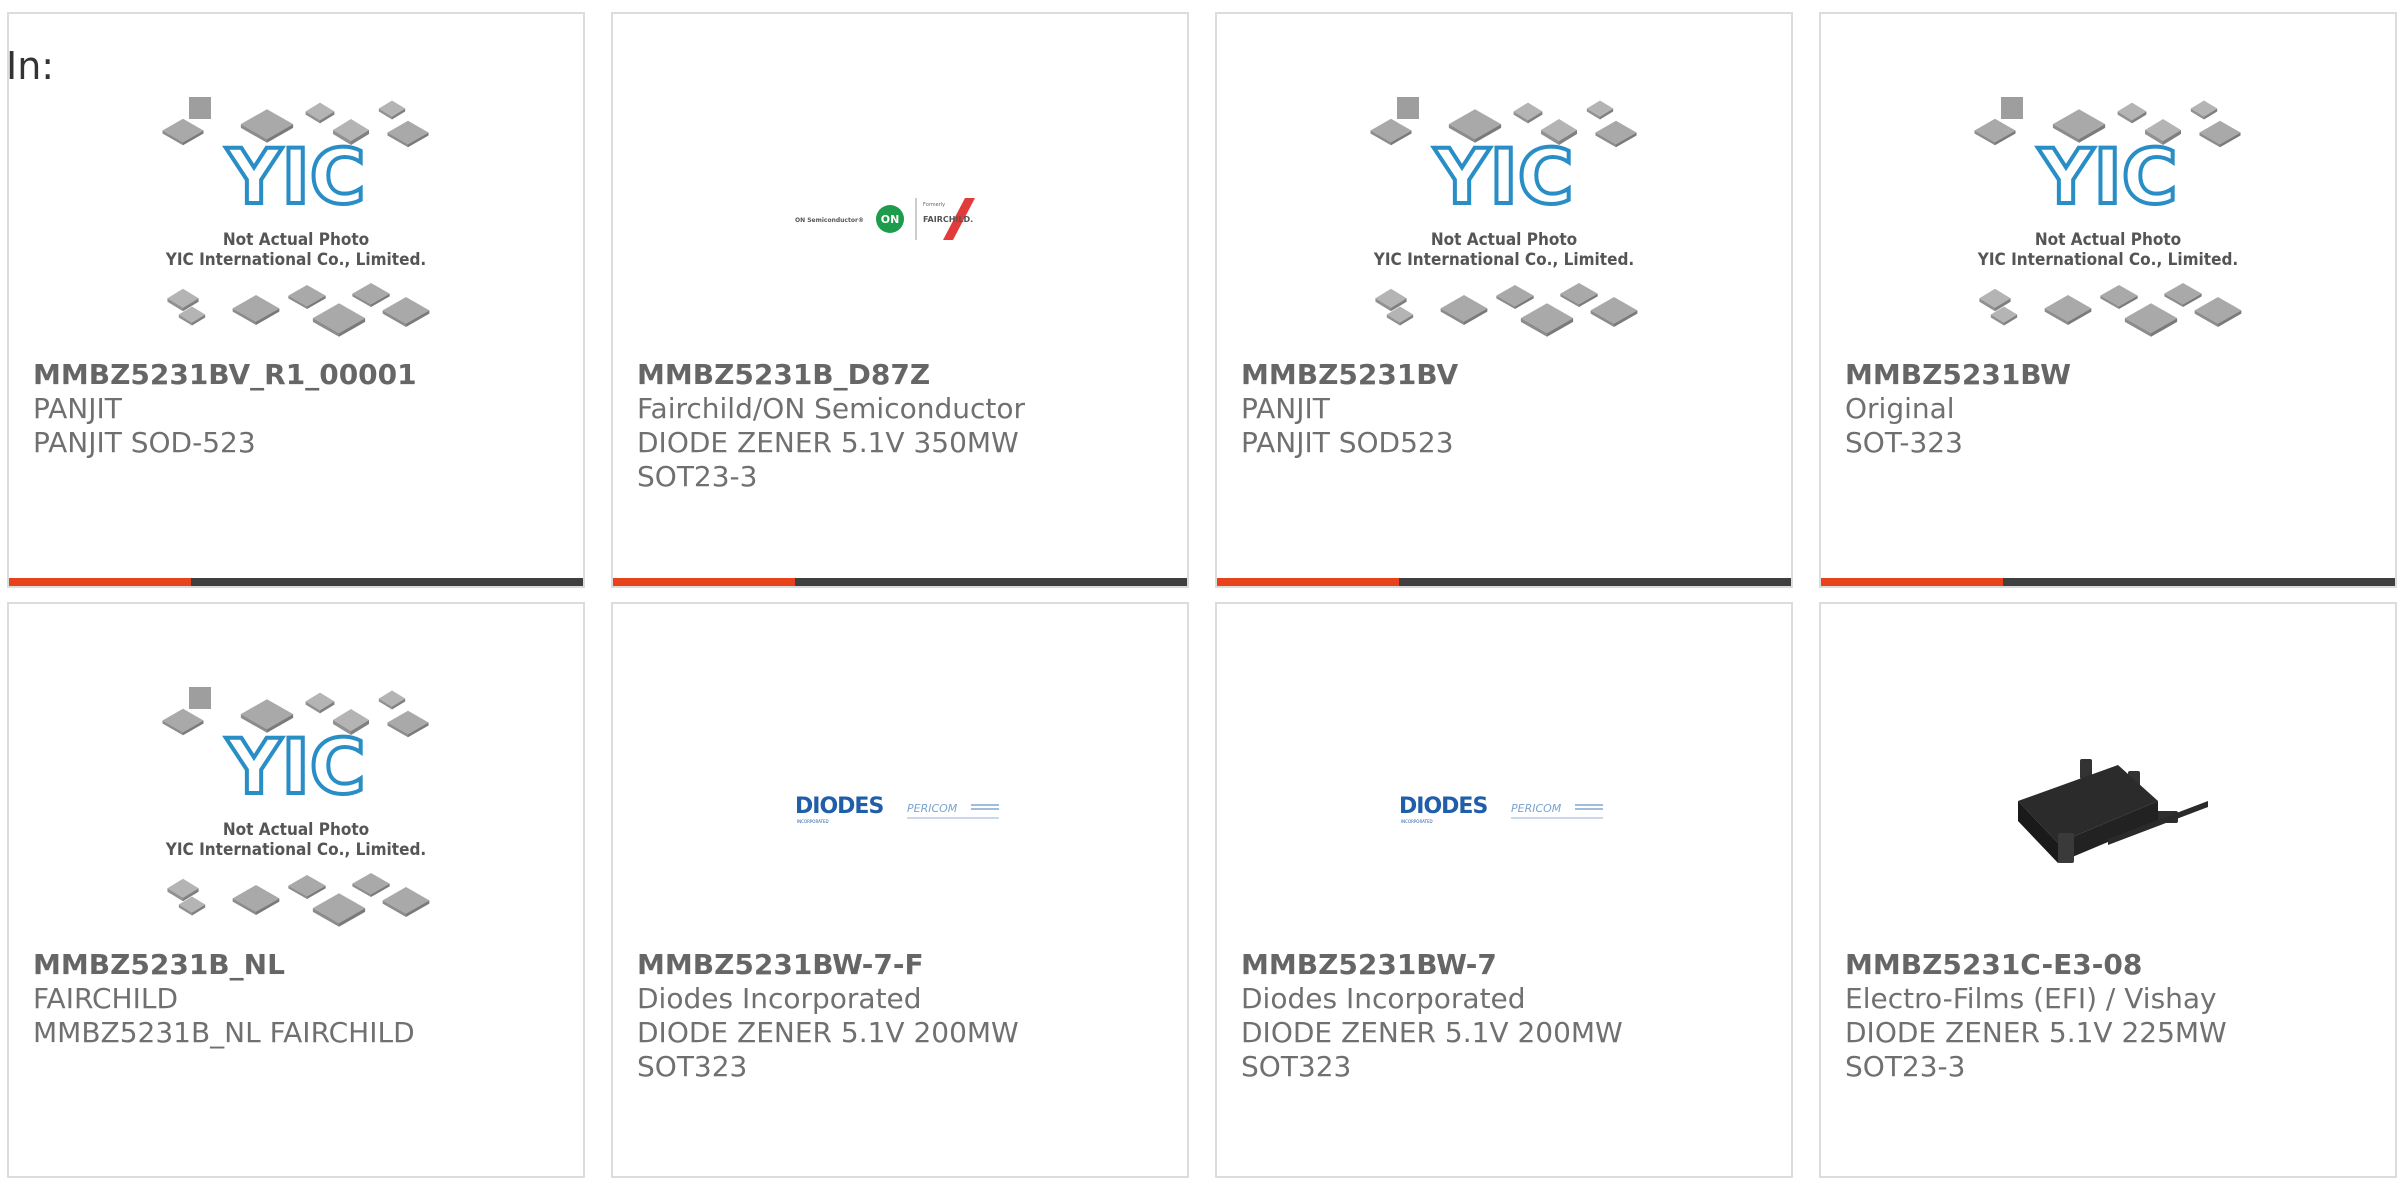  What do you see at coordinates (783, 374) in the screenshot?
I see `part-number: MMBZ5231B_D87Z` at bounding box center [783, 374].